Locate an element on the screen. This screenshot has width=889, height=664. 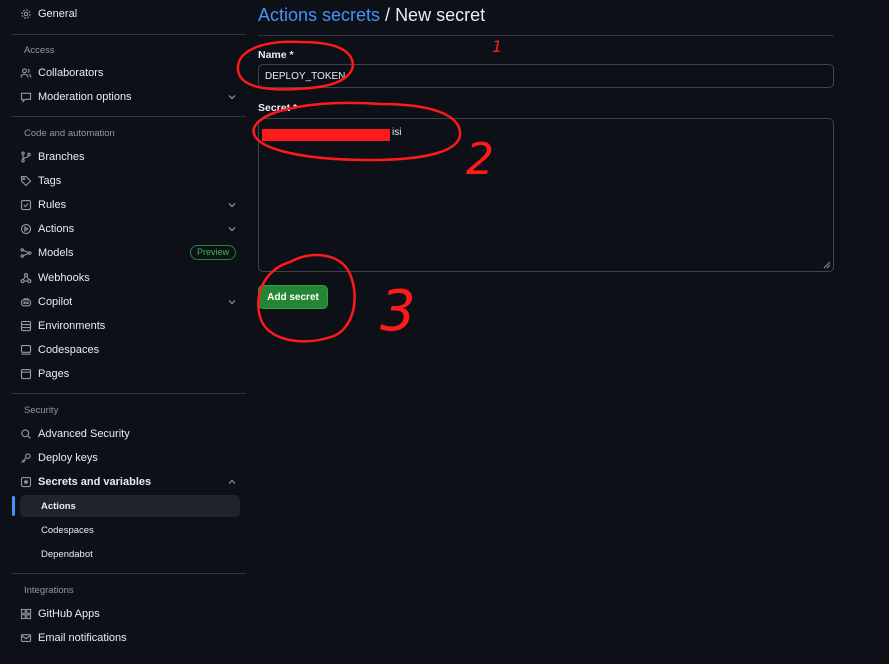
page-title: Actions secrets / New secret is located at coordinates (371, 15).